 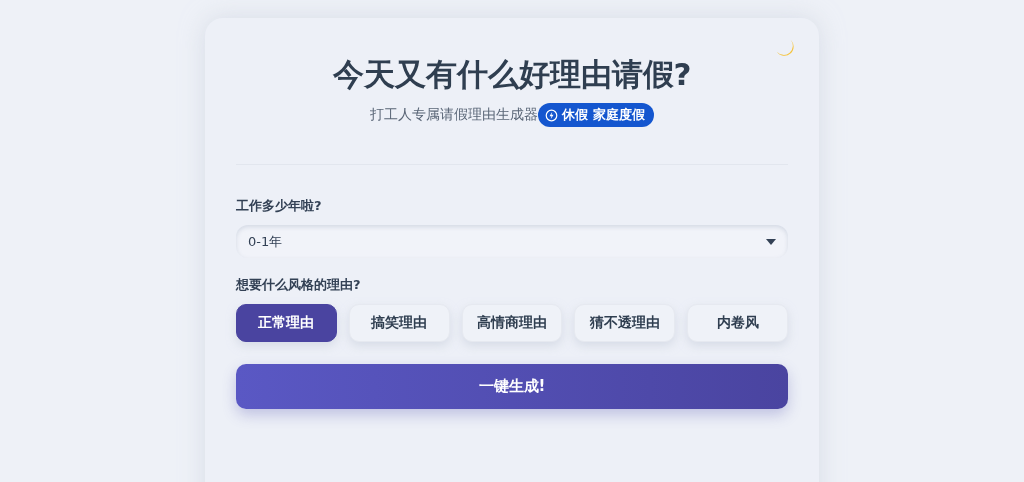 I want to click on field-label: 想要什么风格的理由?, so click(x=299, y=285).